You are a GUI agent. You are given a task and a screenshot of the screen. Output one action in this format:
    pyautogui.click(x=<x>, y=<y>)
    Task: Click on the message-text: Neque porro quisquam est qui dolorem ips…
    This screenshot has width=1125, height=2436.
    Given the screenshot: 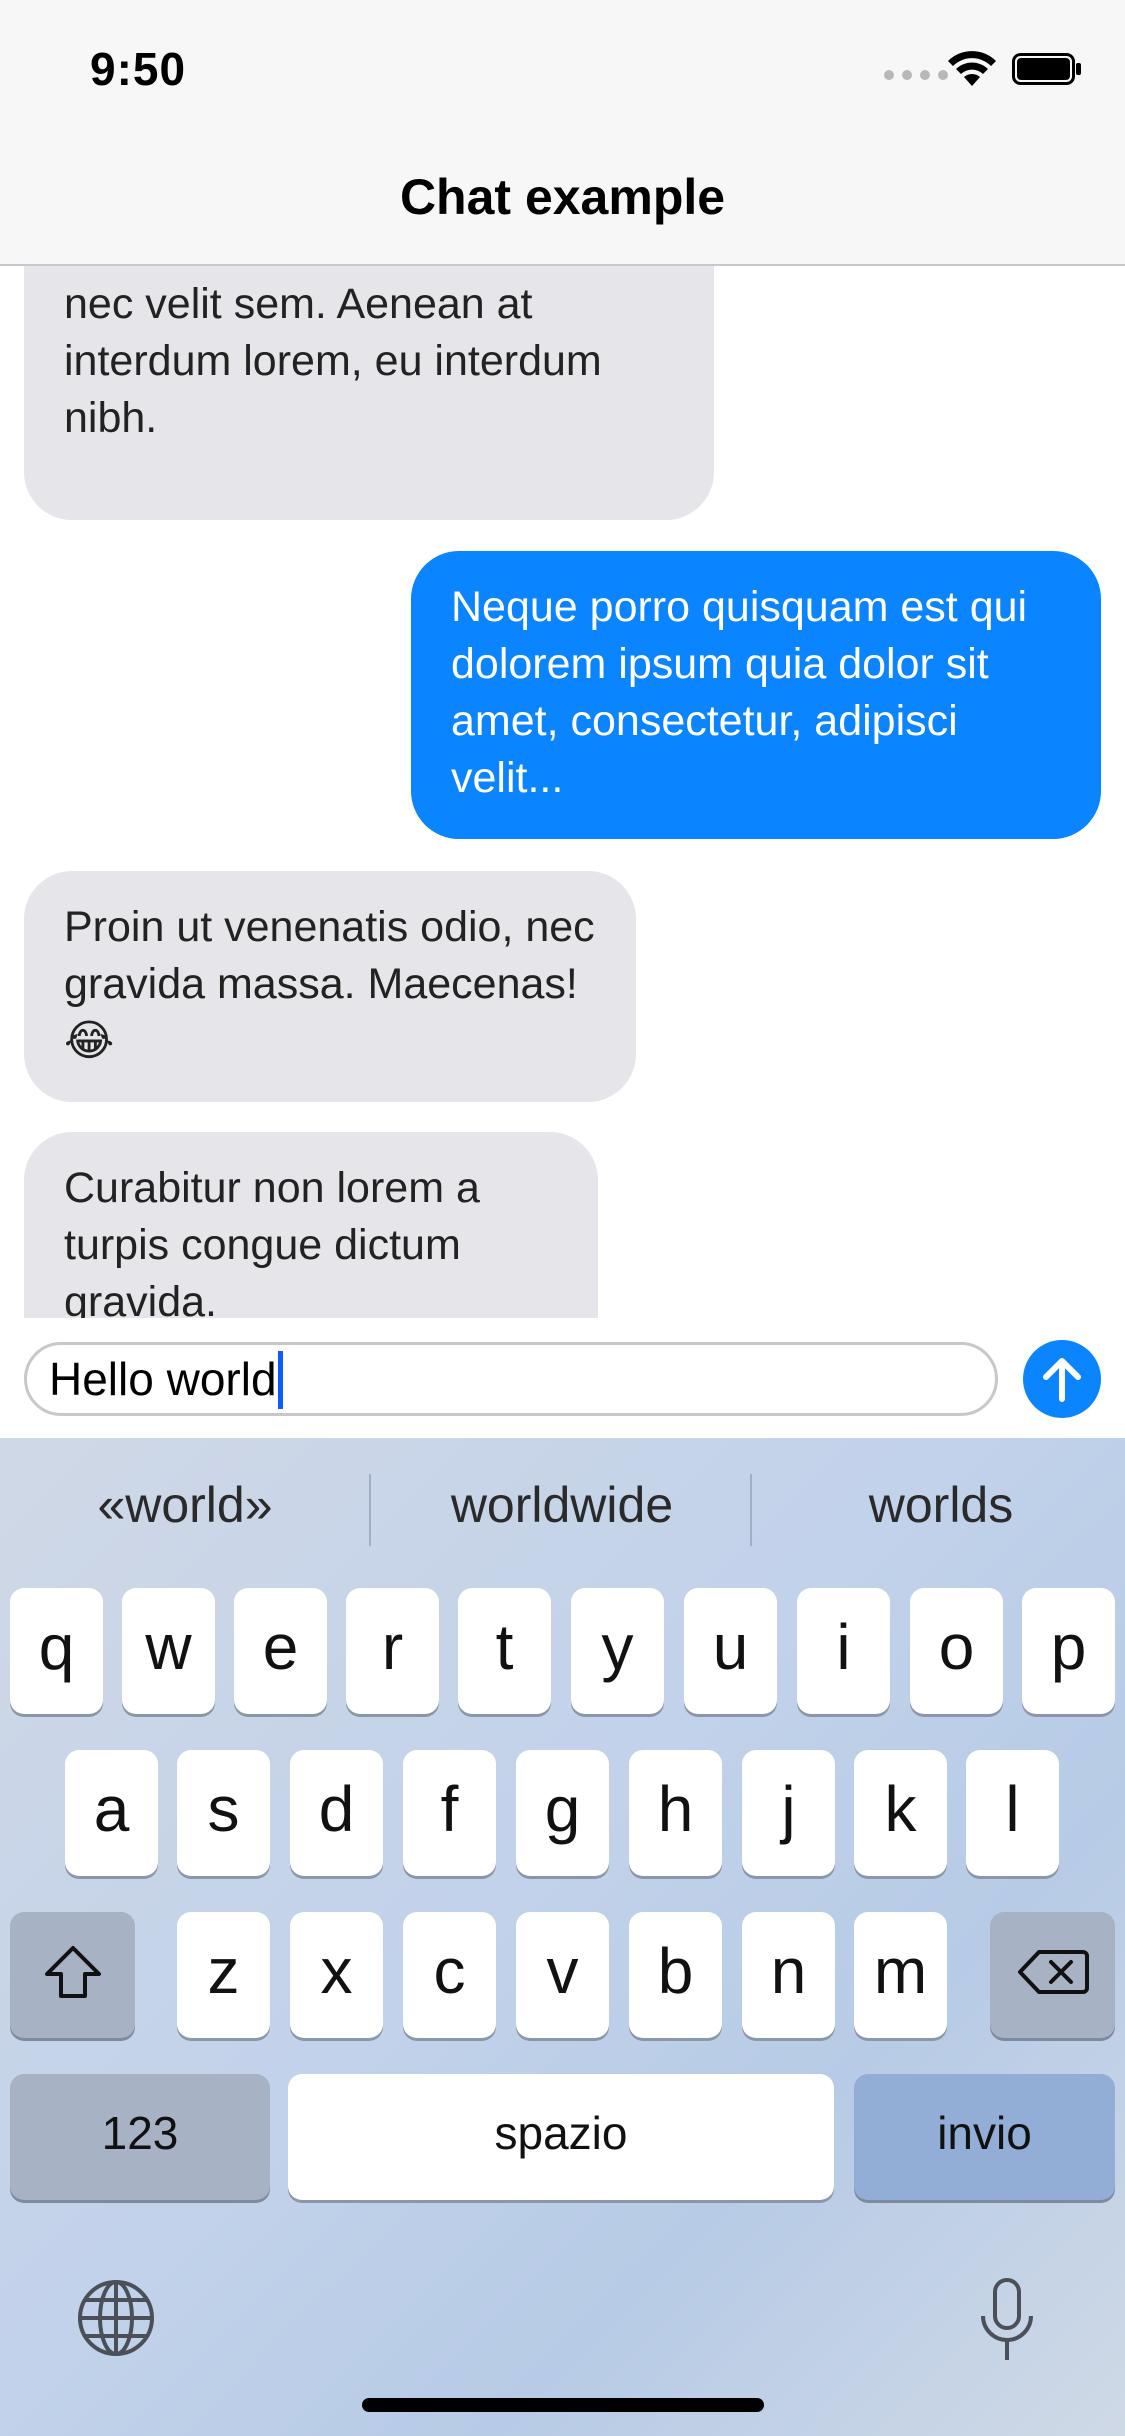 What is the action you would take?
    pyautogui.click(x=739, y=692)
    